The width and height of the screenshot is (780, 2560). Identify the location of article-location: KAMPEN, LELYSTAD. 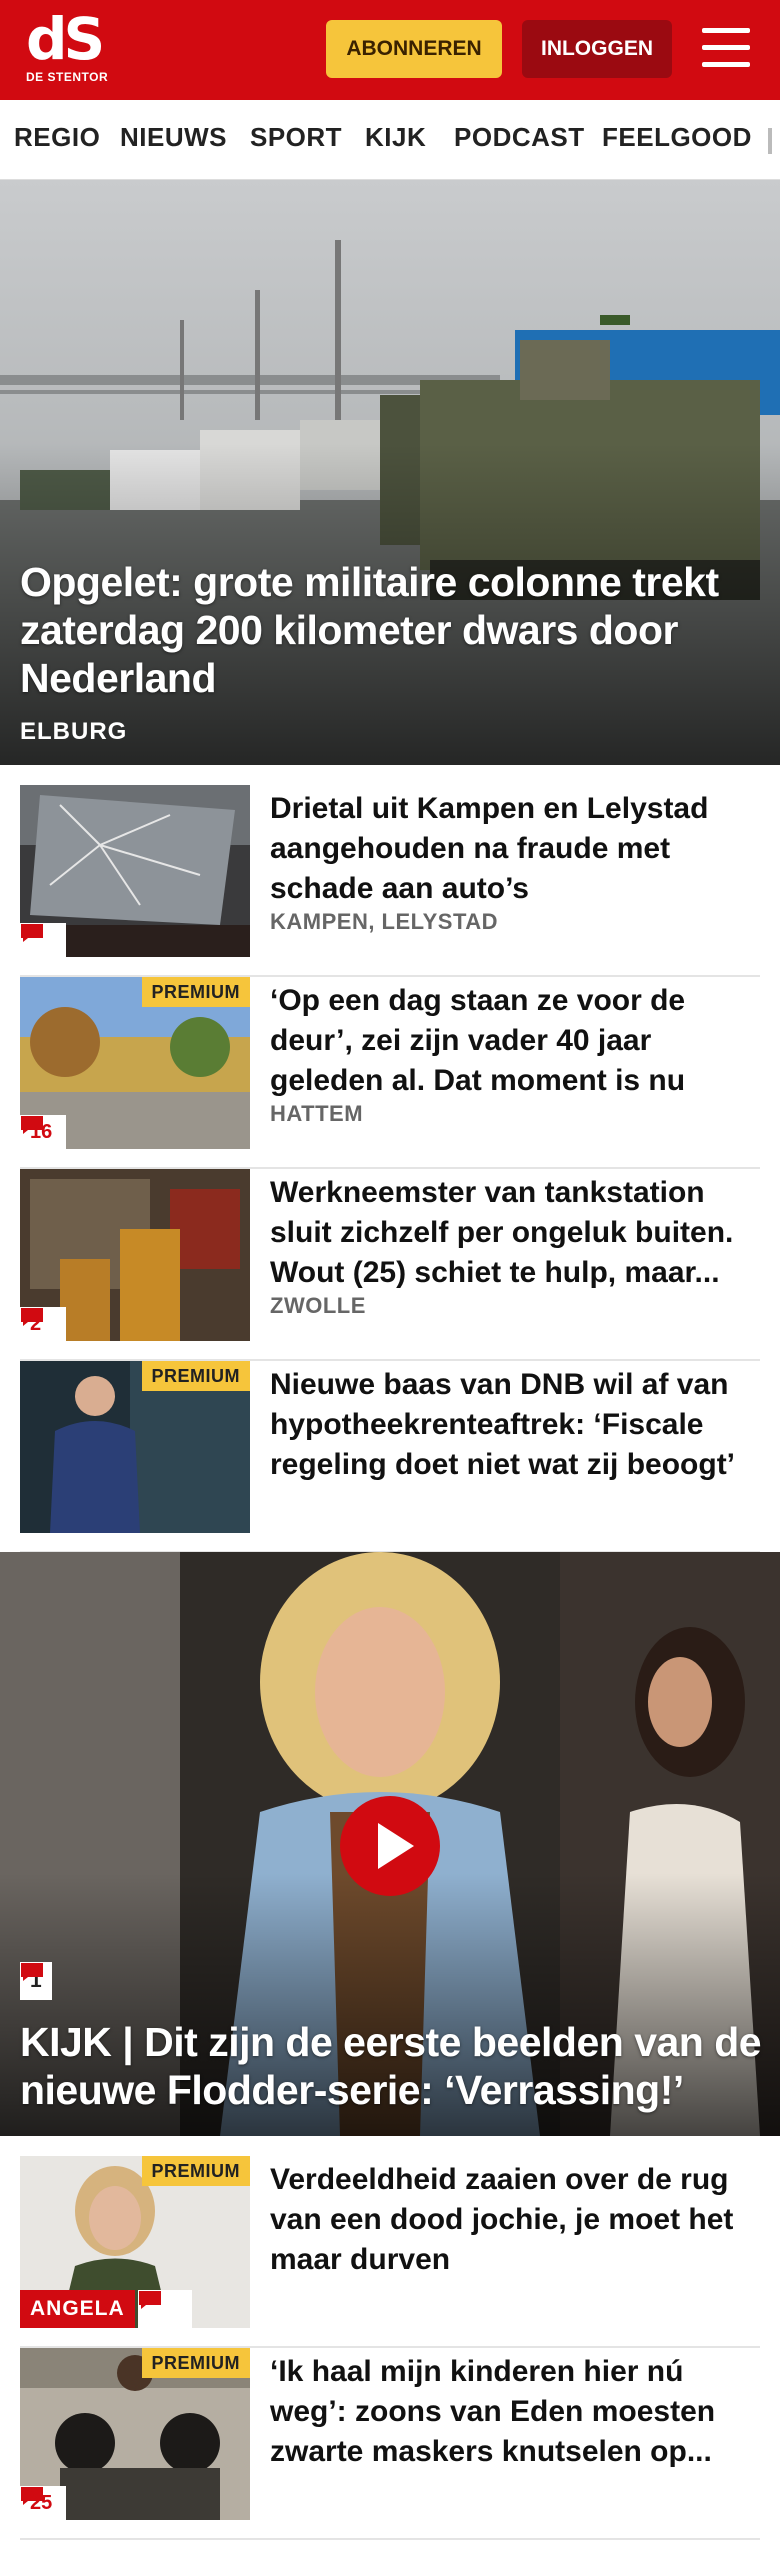
(384, 921).